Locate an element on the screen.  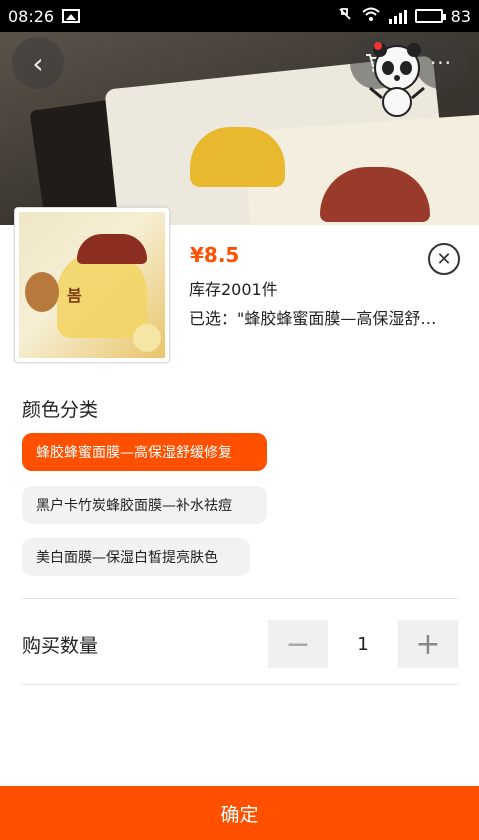
more-icon: ··· is located at coordinates (441, 63).